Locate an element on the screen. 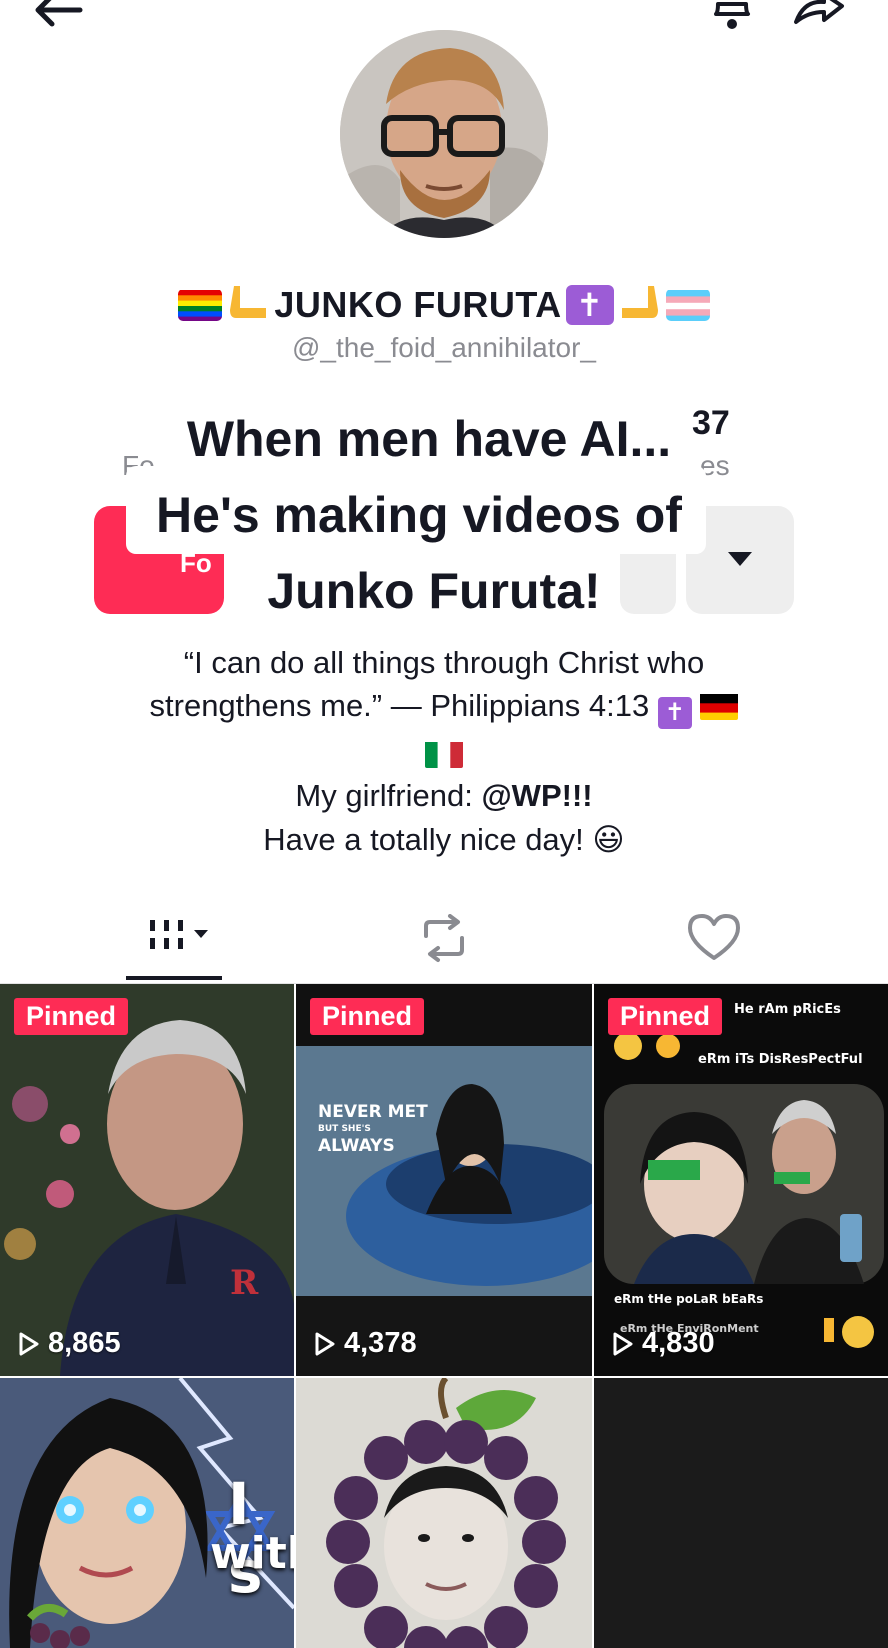  view-count-value: 4,378 is located at coordinates (380, 1343).